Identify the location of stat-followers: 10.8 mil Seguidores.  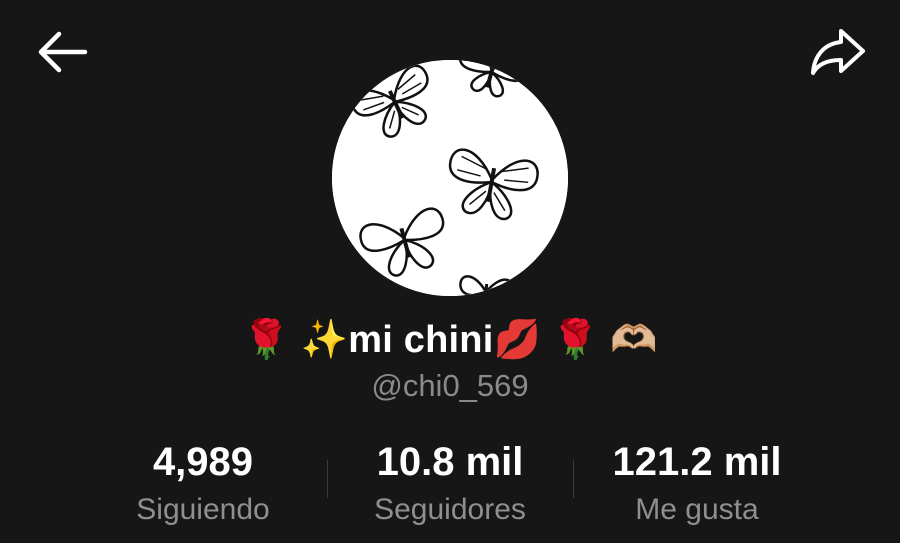
(450, 484).